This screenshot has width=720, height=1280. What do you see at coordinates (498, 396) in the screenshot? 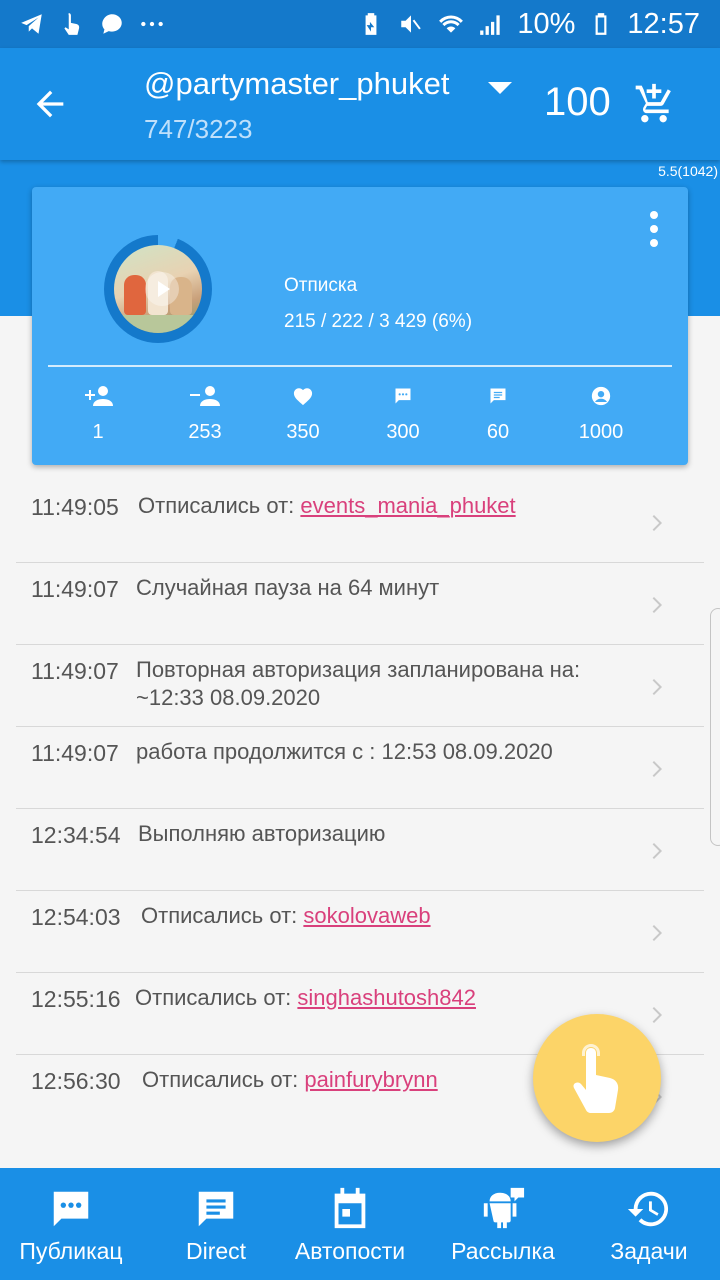
I see `message-icon` at bounding box center [498, 396].